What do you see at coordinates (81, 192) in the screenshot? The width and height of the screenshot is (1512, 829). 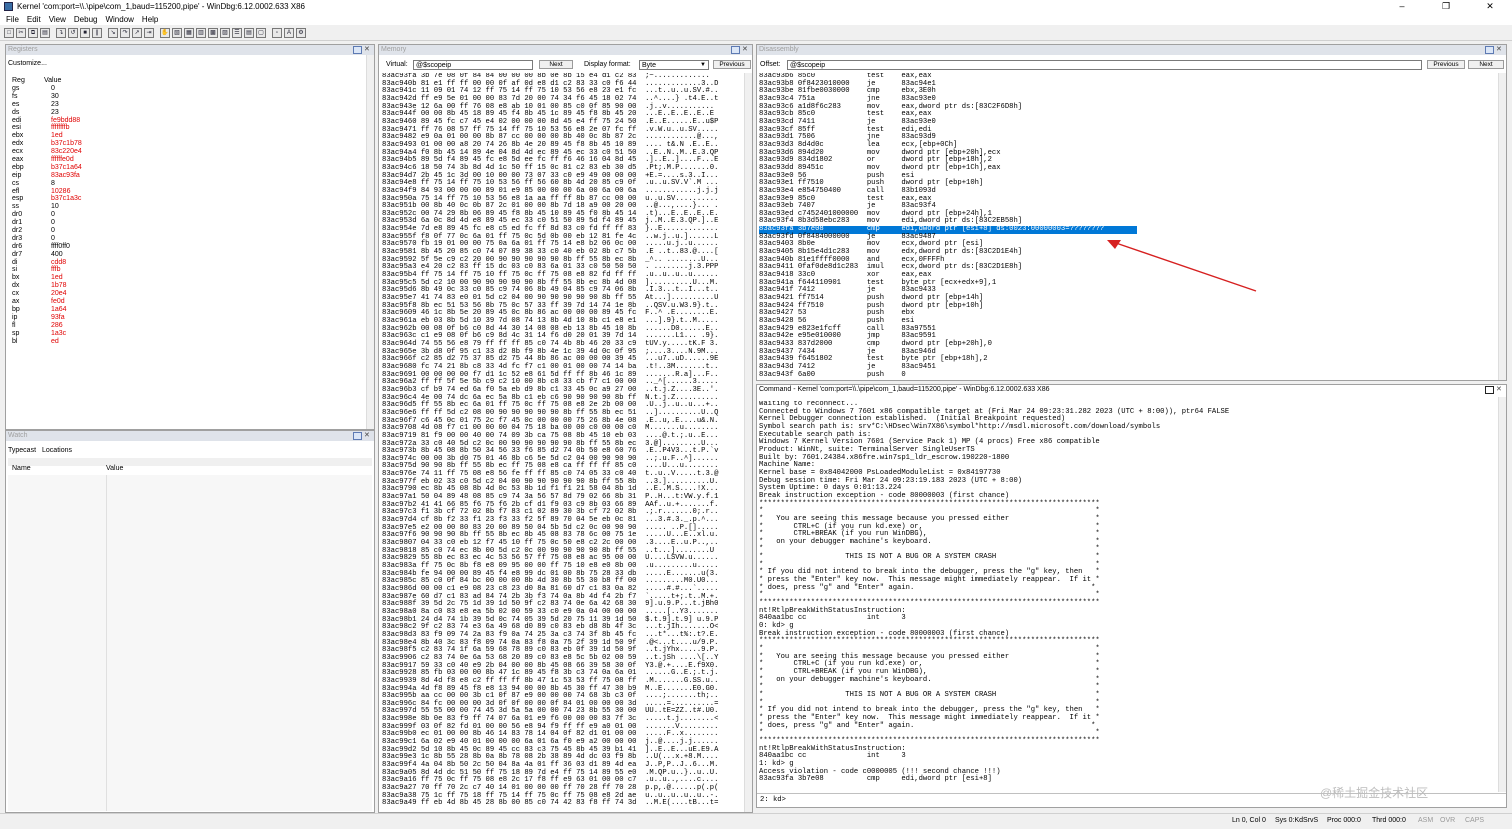 I see `register-value: 10286` at bounding box center [81, 192].